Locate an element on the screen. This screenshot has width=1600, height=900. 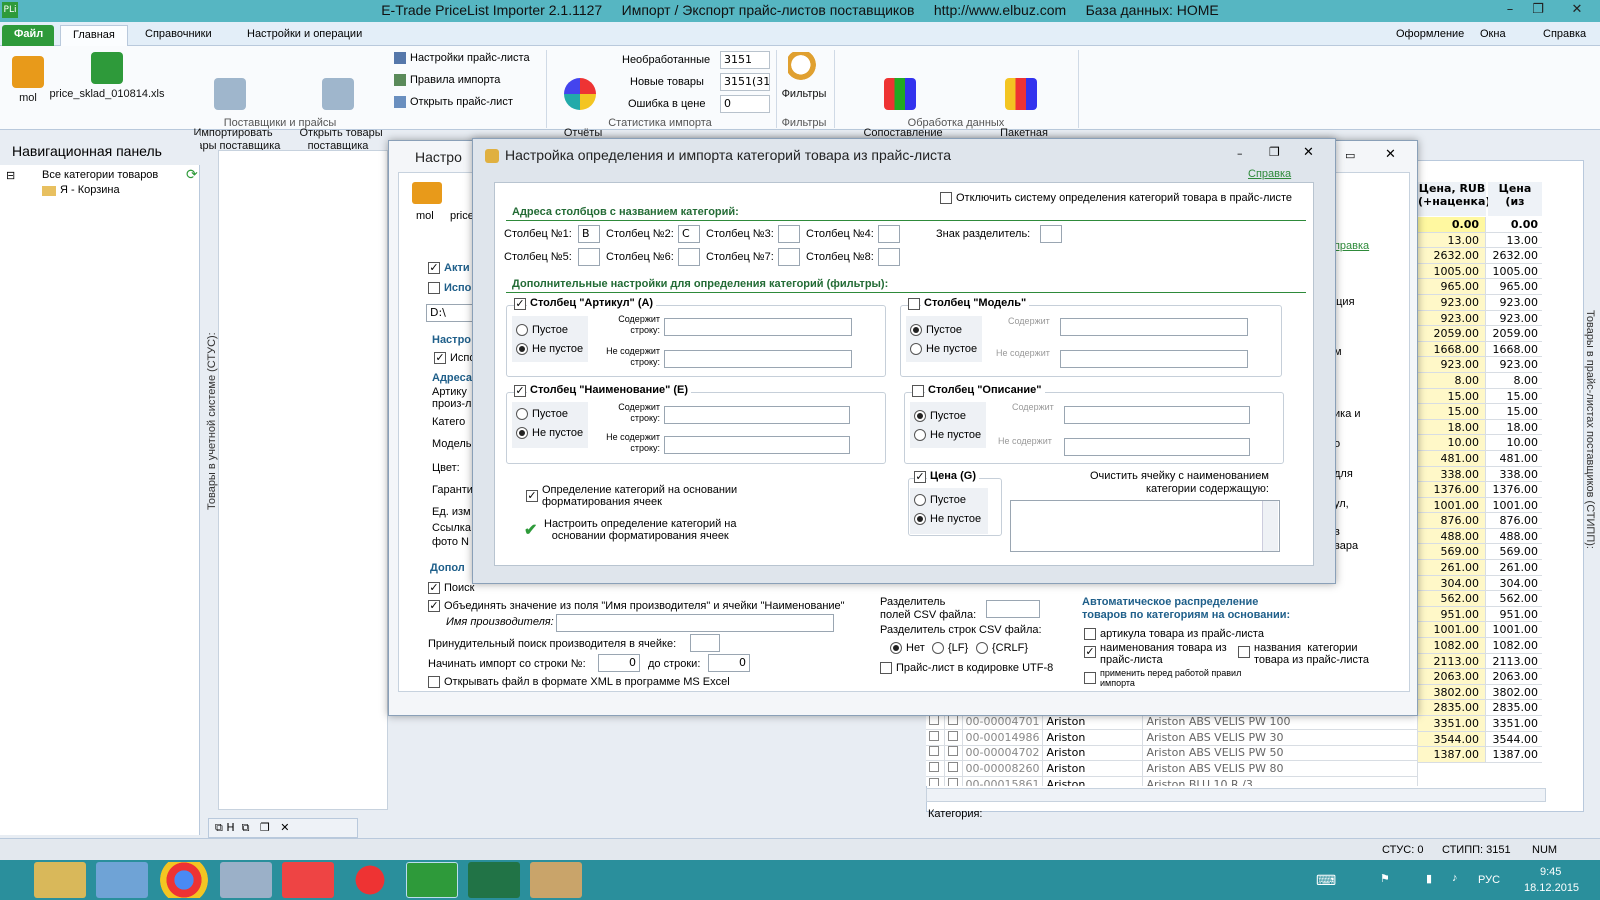
price-row: 1376.00 1376.00 is located at coordinates (1480, 490).